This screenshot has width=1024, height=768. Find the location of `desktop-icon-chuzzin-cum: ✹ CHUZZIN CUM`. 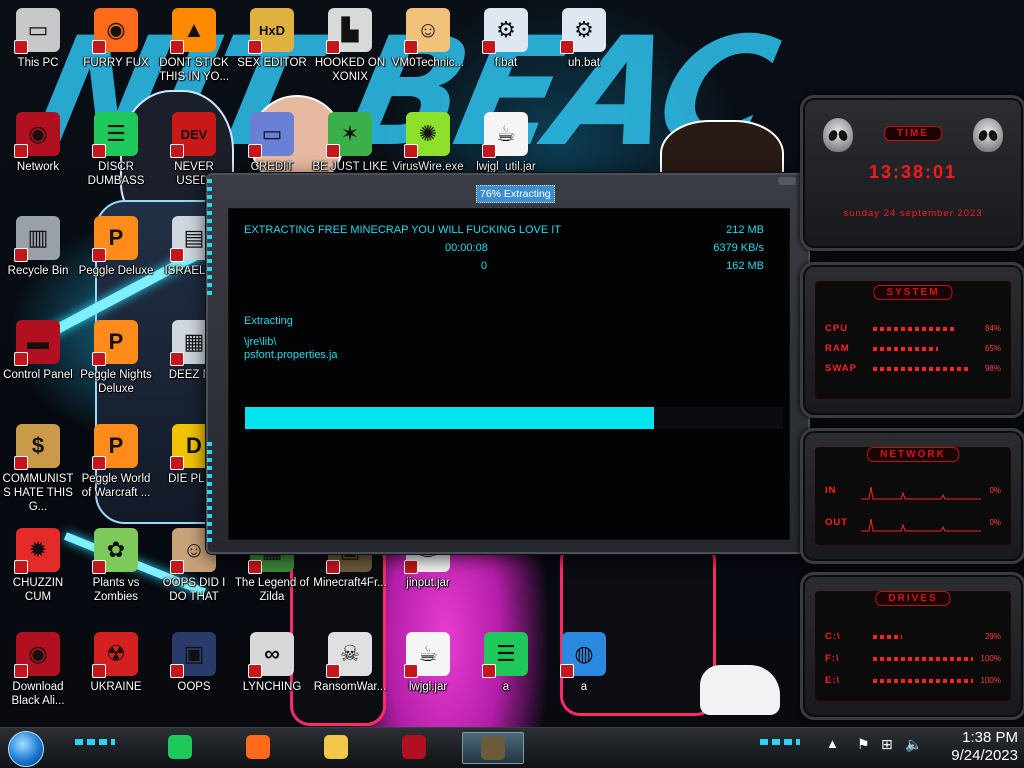

desktop-icon-chuzzin-cum: ✹ CHUZZIN CUM is located at coordinates (38, 566).